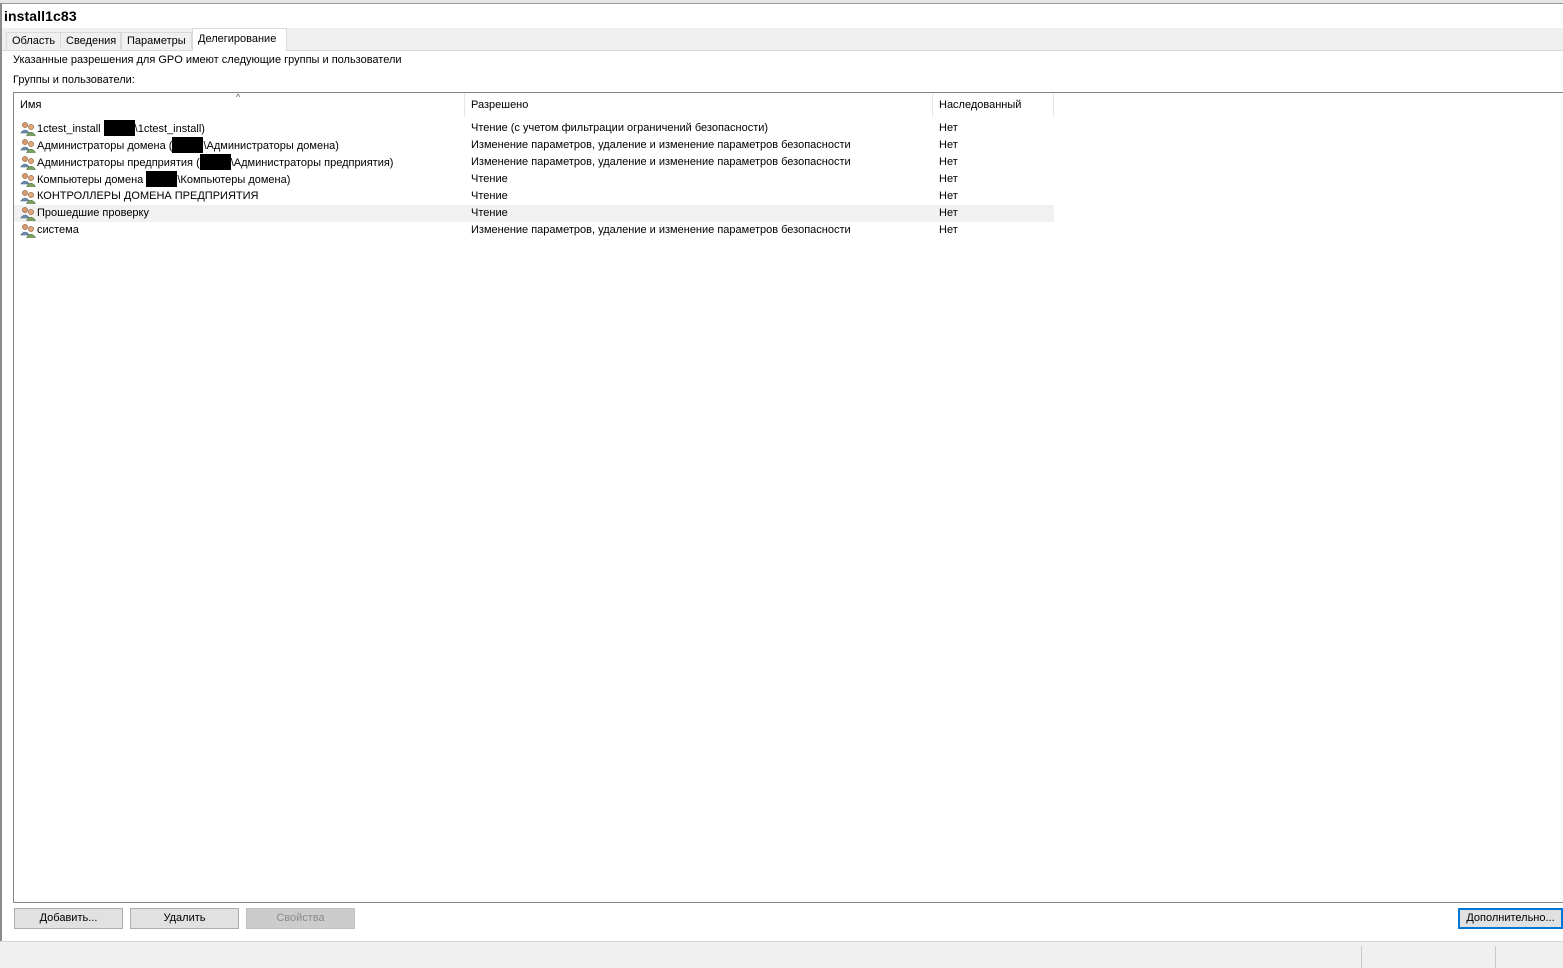 Image resolution: width=1563 pixels, height=968 pixels. Describe the element at coordinates (90, 40) in the screenshot. I see `tab-details: Сведения` at that location.